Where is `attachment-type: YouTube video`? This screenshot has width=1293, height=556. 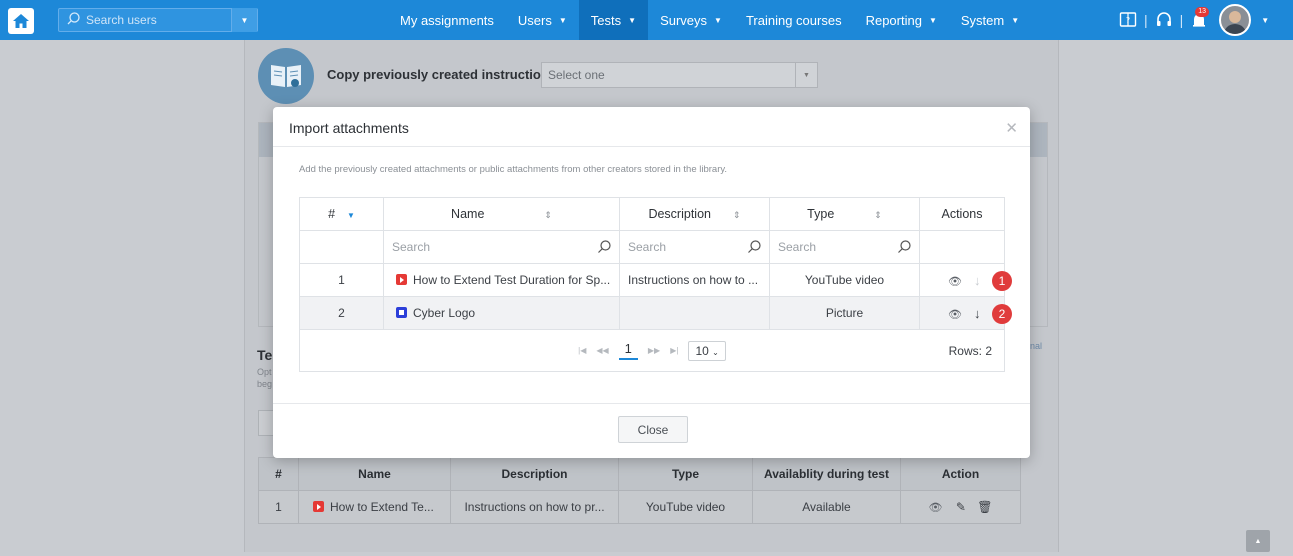
attachment-type: YouTube video is located at coordinates (685, 507).